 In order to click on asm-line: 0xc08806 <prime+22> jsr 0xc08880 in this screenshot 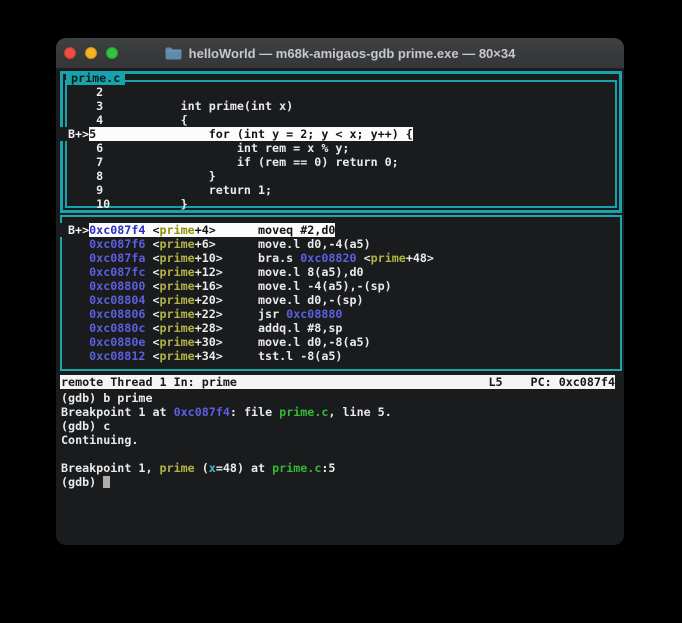, I will do `click(216, 314)`.